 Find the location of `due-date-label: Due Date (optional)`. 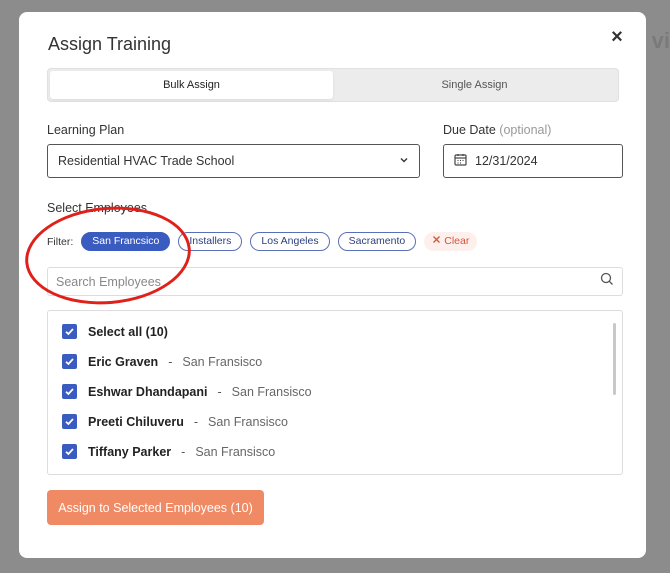

due-date-label: Due Date (optional) is located at coordinates (497, 130).